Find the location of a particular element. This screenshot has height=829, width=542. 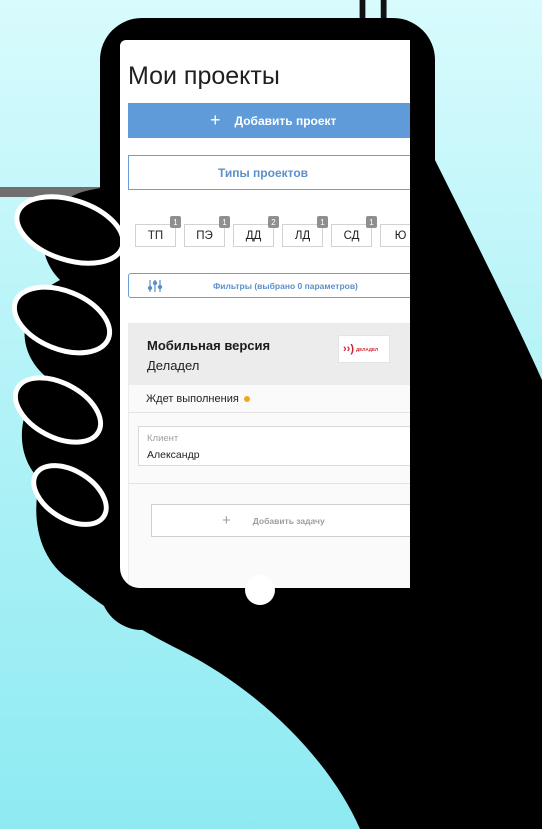

chip-yu: Ю is located at coordinates (395, 235).